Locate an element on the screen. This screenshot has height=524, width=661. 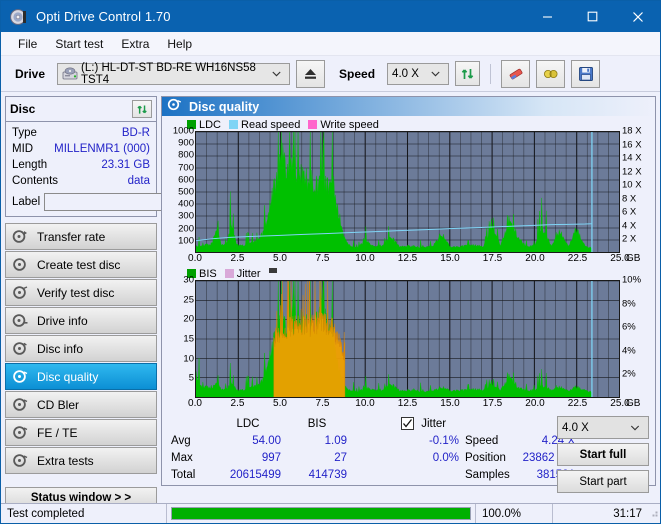
sidebar-item-fe-te: FE / TE is located at coordinates (81, 432).